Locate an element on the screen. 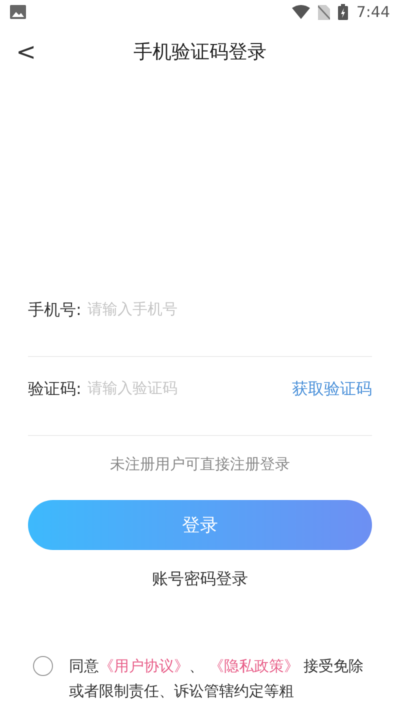 The height and width of the screenshot is (711, 400). agree-checkbox is located at coordinates (43, 666).